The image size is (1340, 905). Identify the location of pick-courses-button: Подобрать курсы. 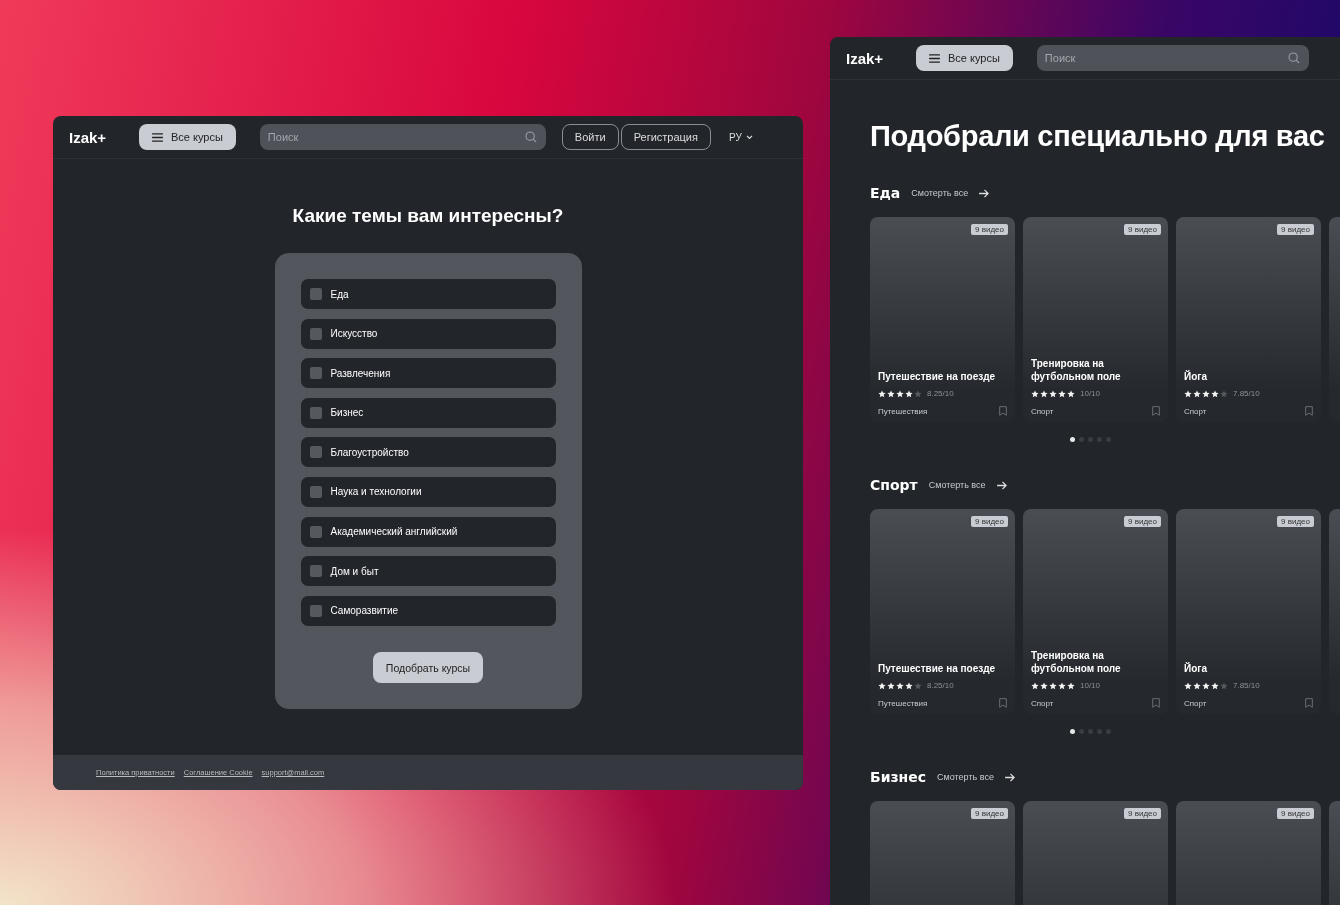
(428, 668).